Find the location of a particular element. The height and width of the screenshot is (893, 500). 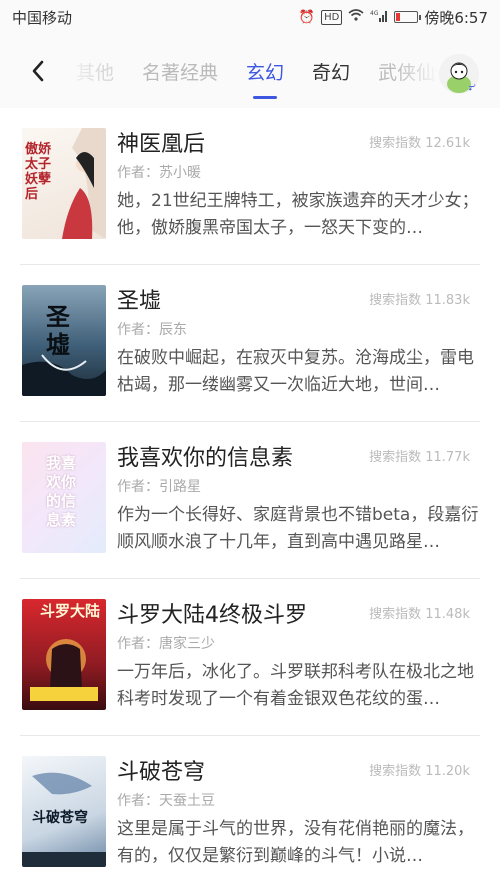

tabs-fade-right is located at coordinates (417, 71).